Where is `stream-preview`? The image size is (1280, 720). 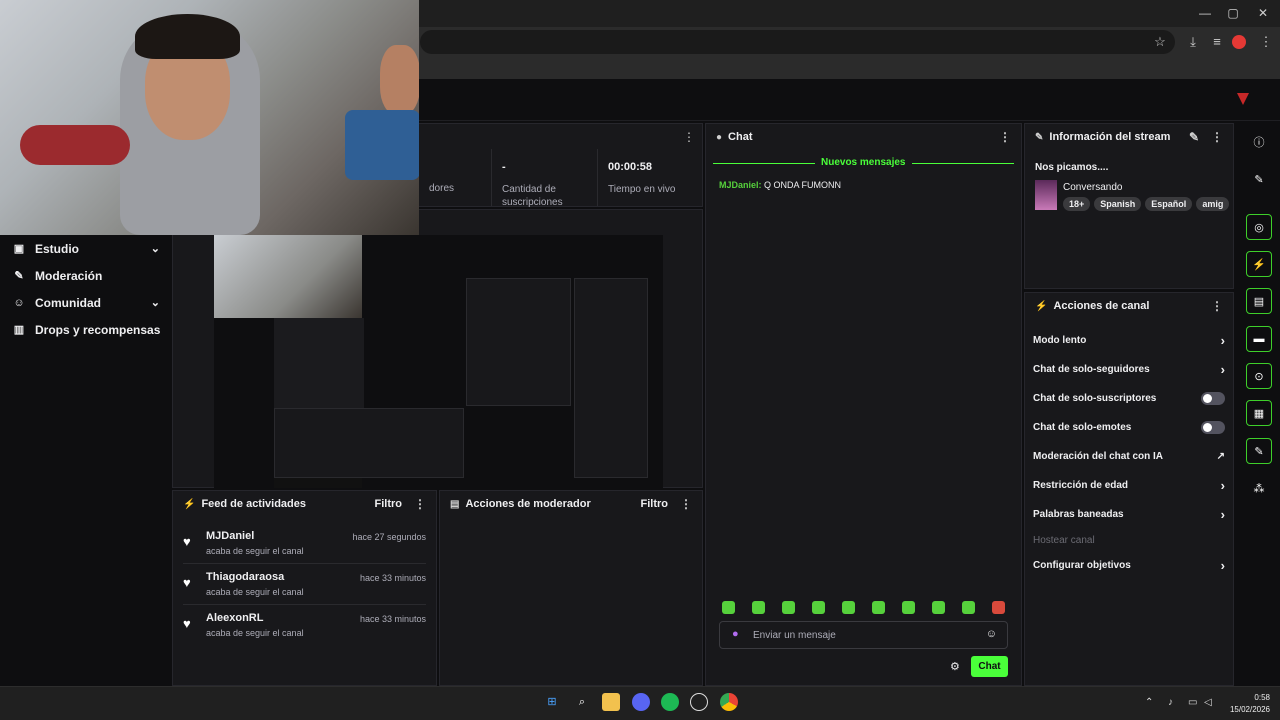
stream-preview is located at coordinates (438, 361).